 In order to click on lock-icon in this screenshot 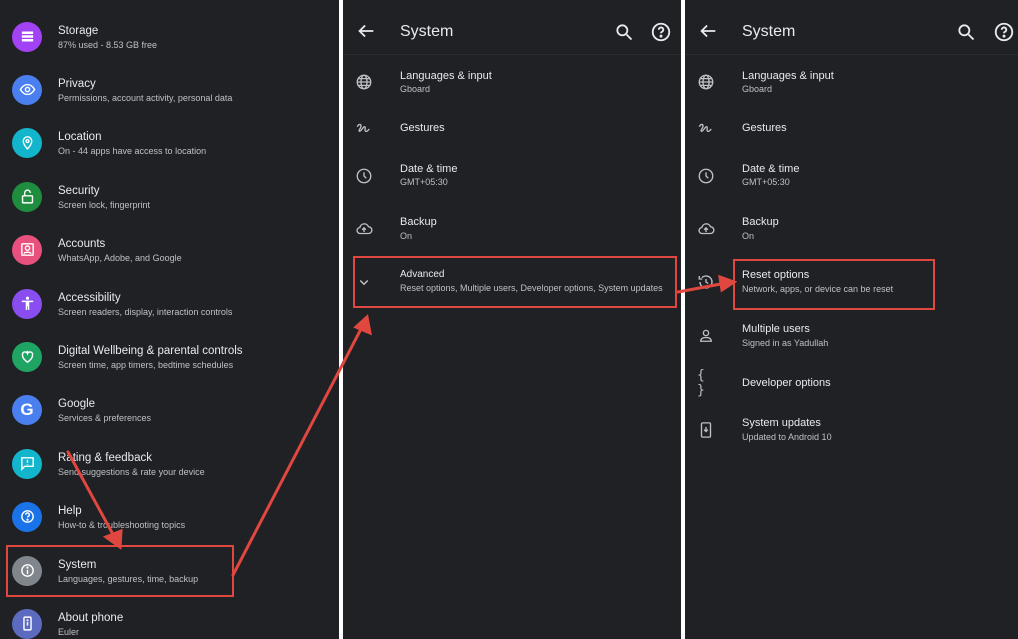, I will do `click(27, 196)`.